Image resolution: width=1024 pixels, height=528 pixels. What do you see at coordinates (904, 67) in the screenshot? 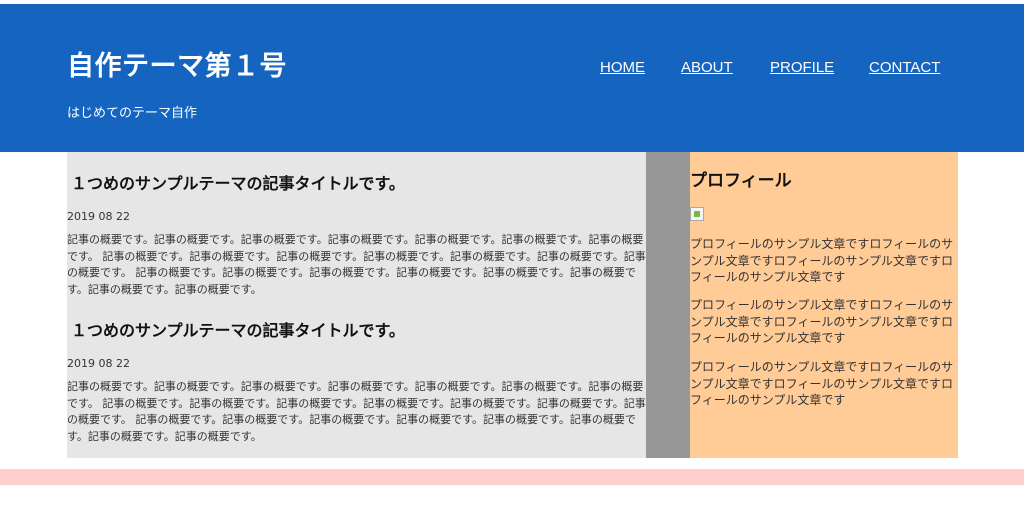
I see `nav-link-contact: CONTACT` at bounding box center [904, 67].